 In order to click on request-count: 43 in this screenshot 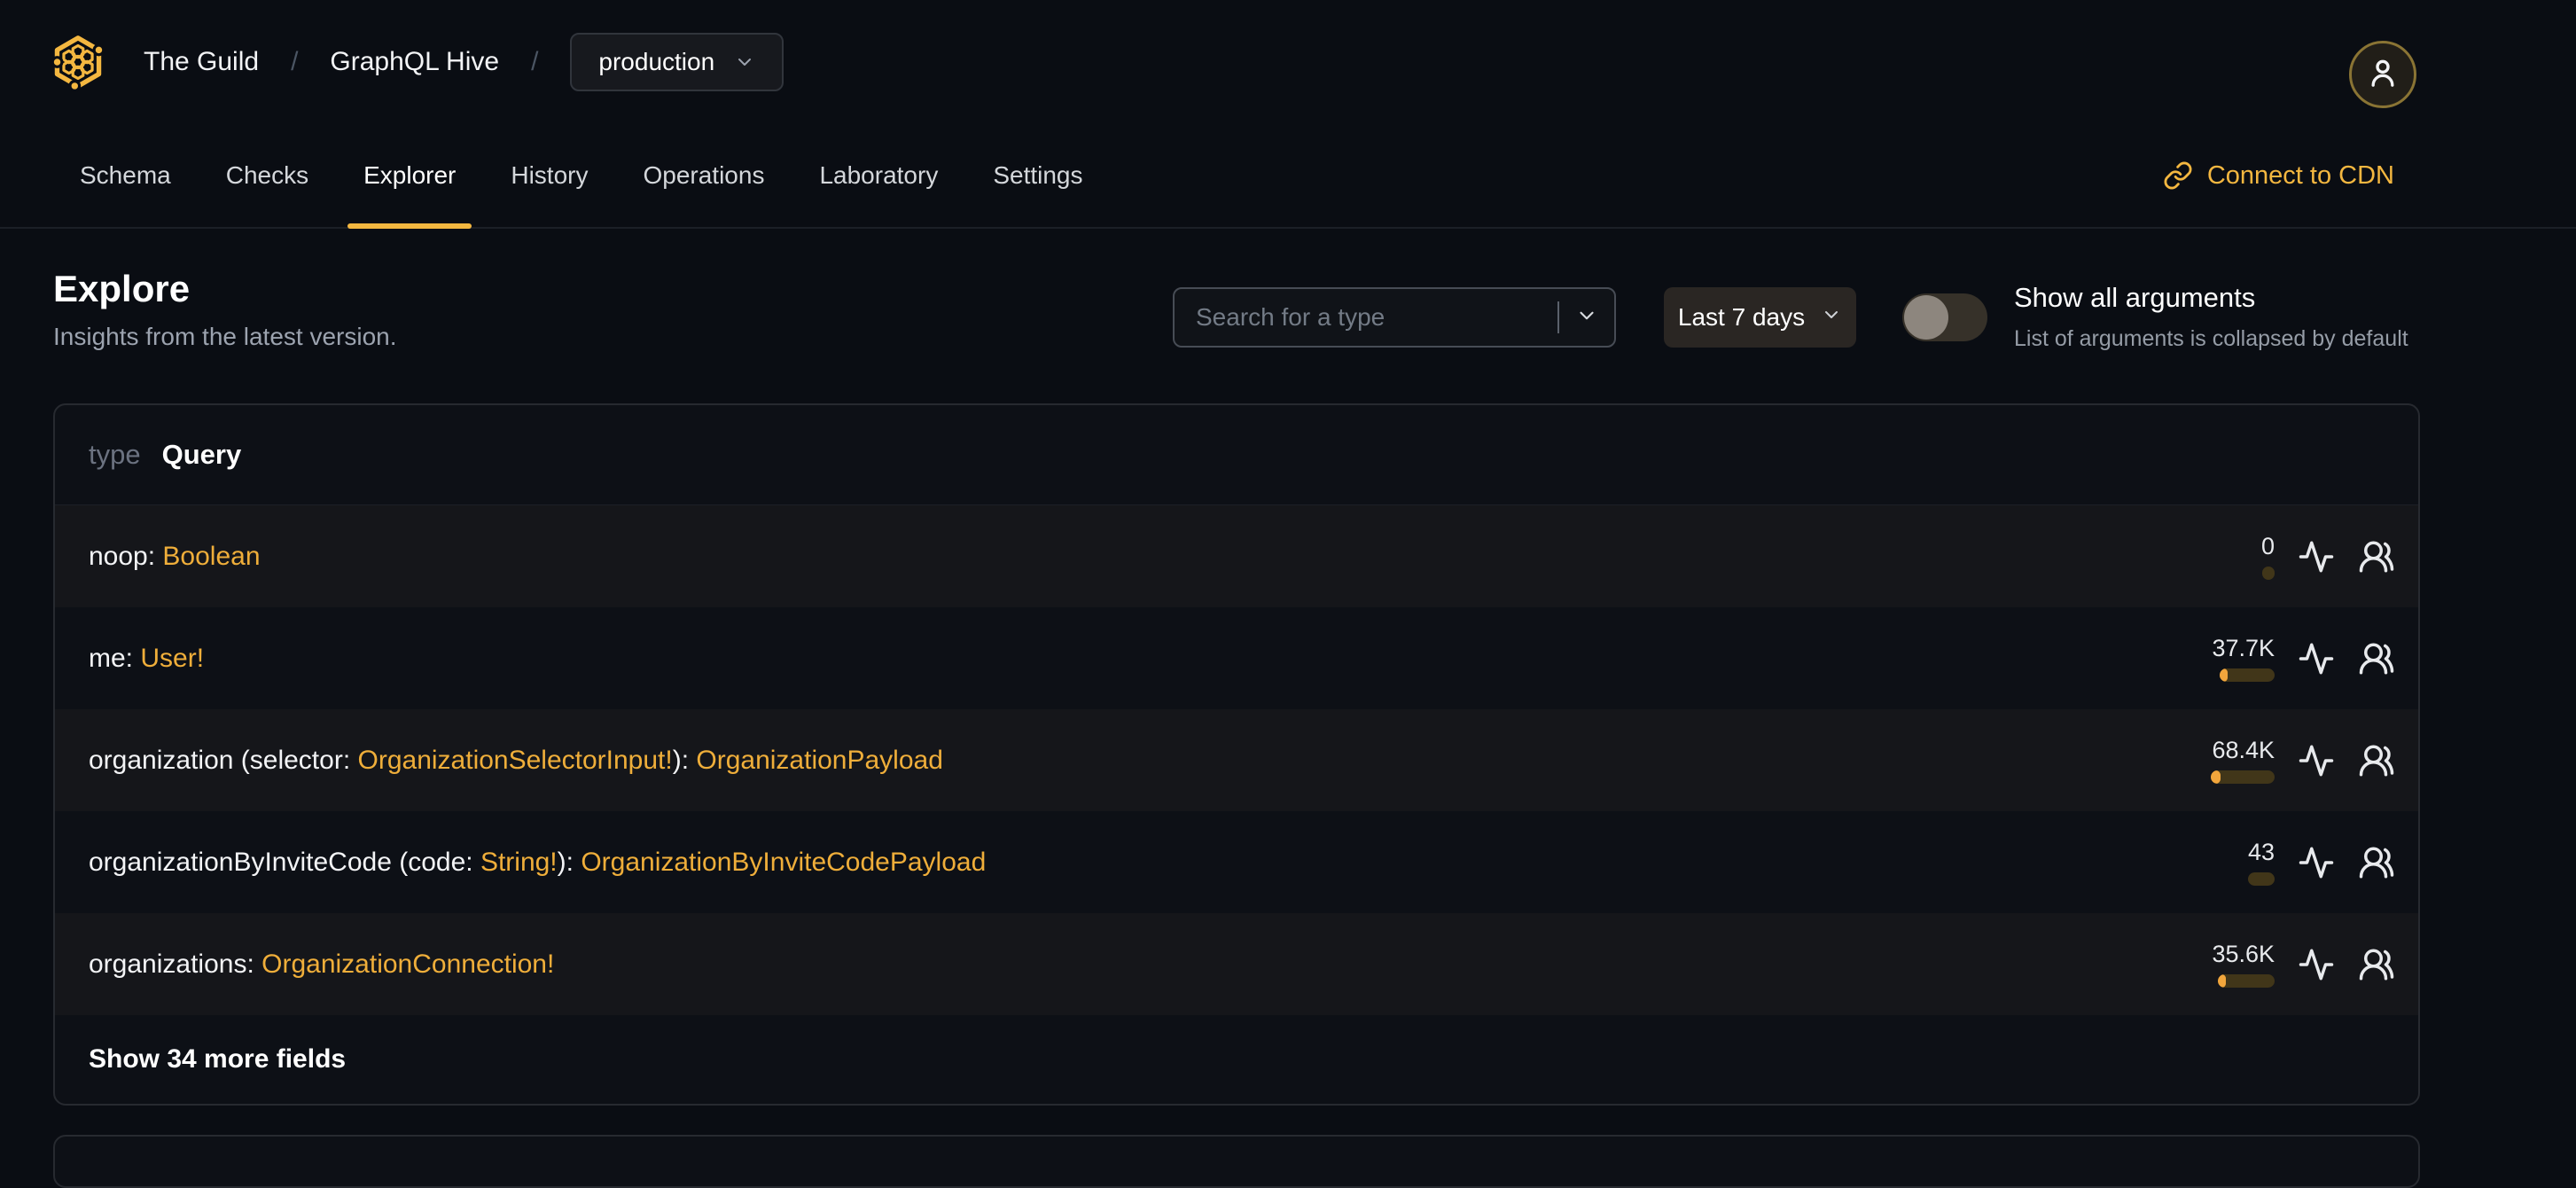, I will do `click(2261, 852)`.